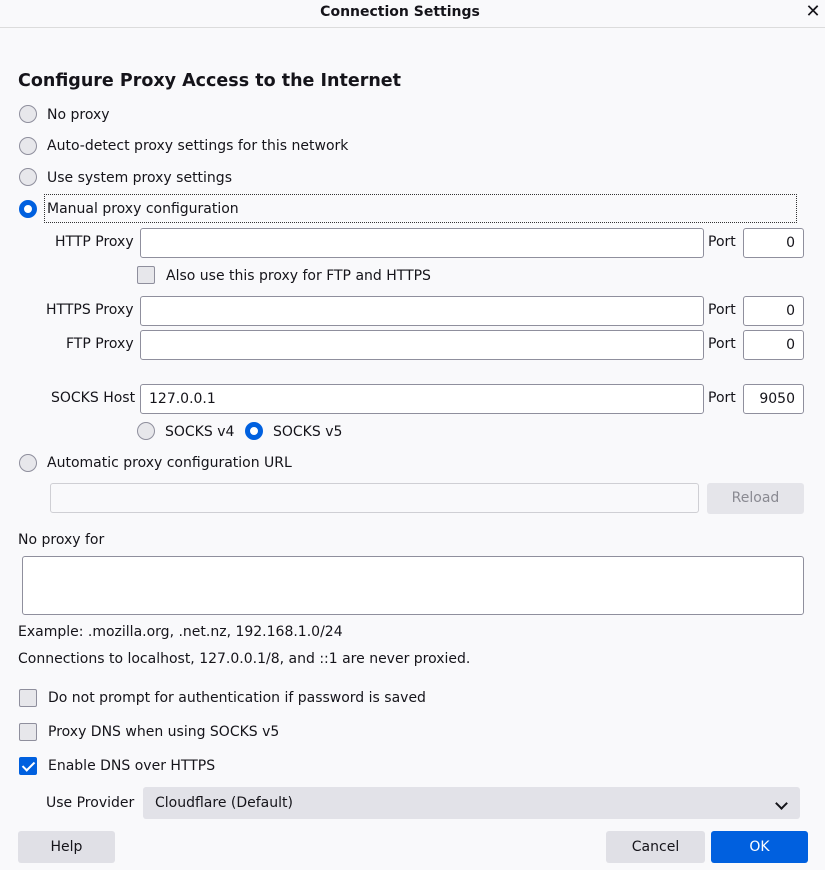 The image size is (825, 870). Describe the element at coordinates (722, 344) in the screenshot. I see `ftp-port-label: Port` at that location.